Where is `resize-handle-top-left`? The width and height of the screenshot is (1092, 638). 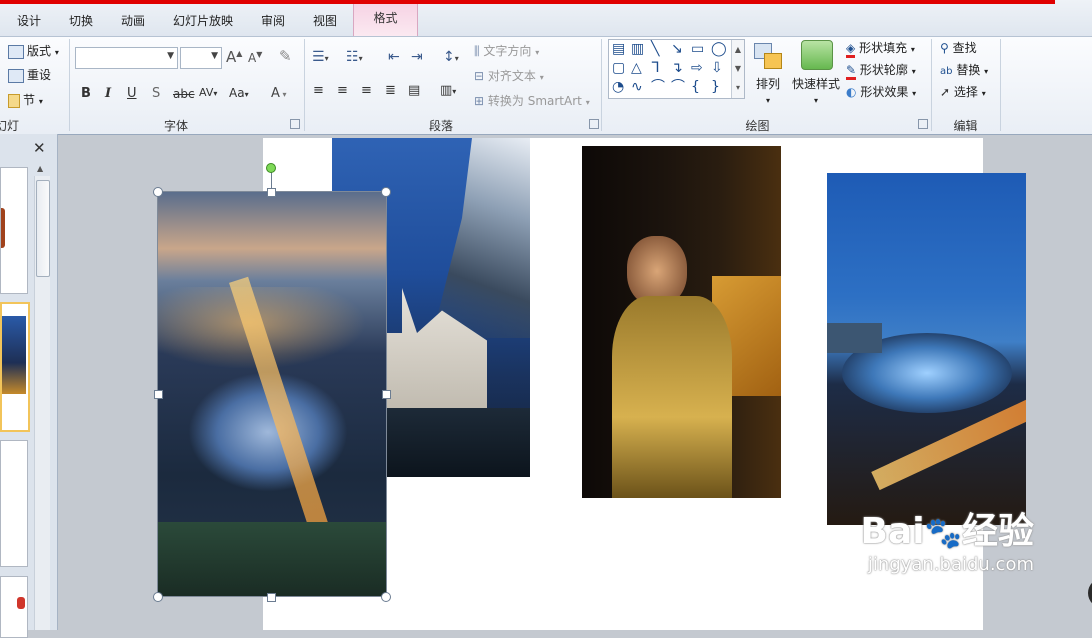
resize-handle-top-left is located at coordinates (158, 192).